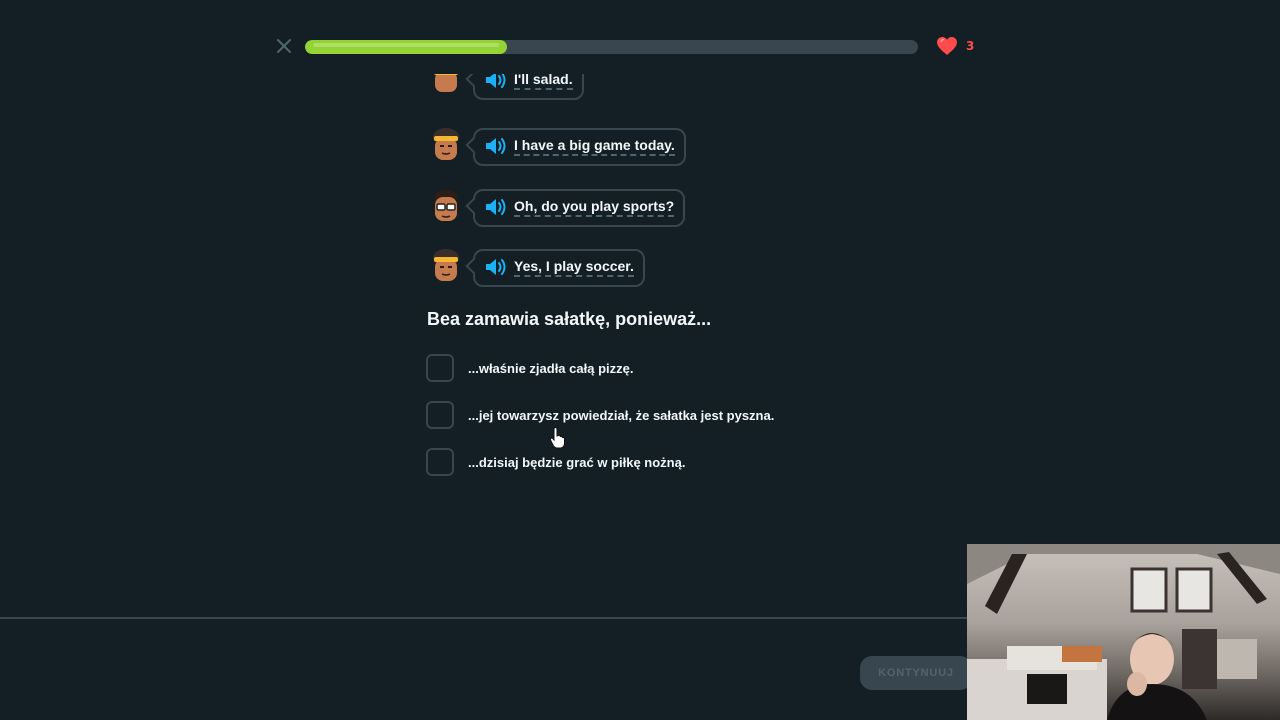  What do you see at coordinates (726, 271) in the screenshot?
I see `dialog-line: Yes, I play soccer.` at bounding box center [726, 271].